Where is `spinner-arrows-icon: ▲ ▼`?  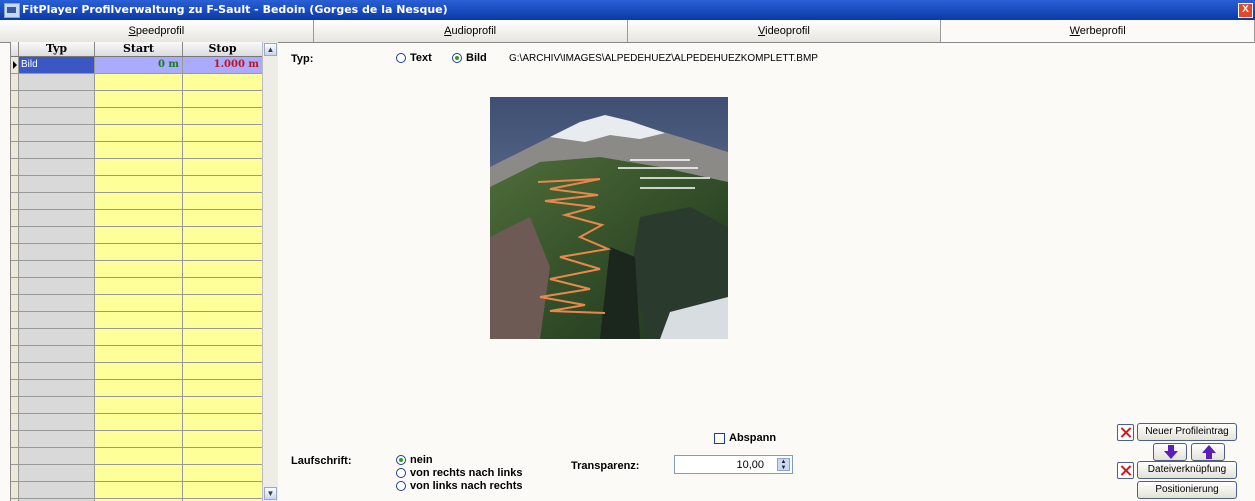 spinner-arrows-icon: ▲ ▼ is located at coordinates (783, 464).